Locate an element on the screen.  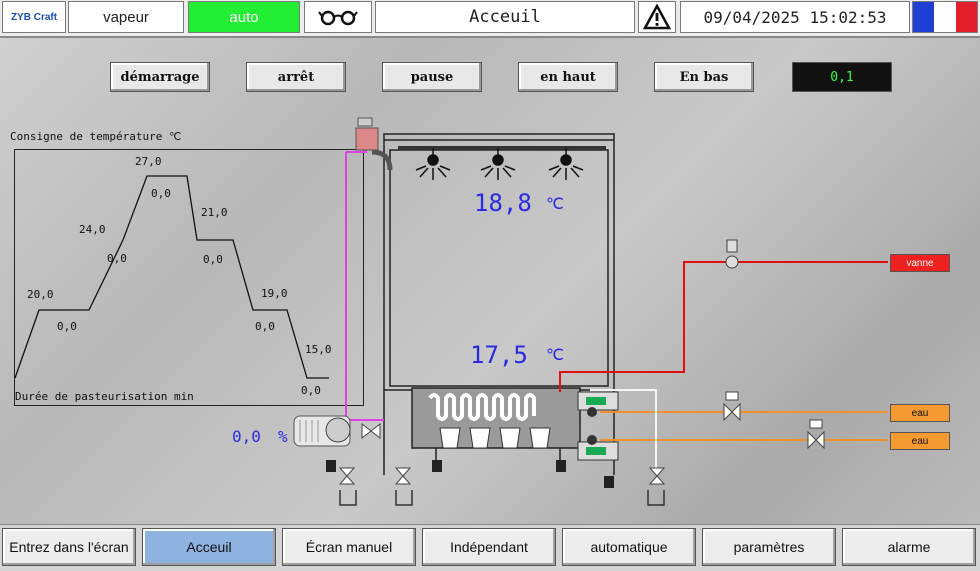
language-flag-icon is located at coordinates (945, 17).